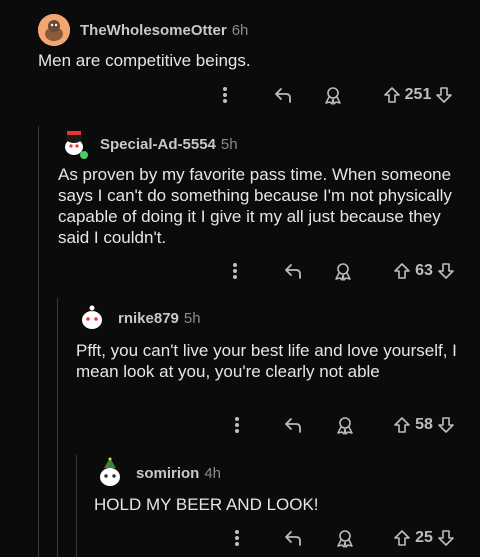 This screenshot has width=480, height=557. Describe the element at coordinates (153, 30) in the screenshot. I see `username: TheWholesomeOtter` at that location.